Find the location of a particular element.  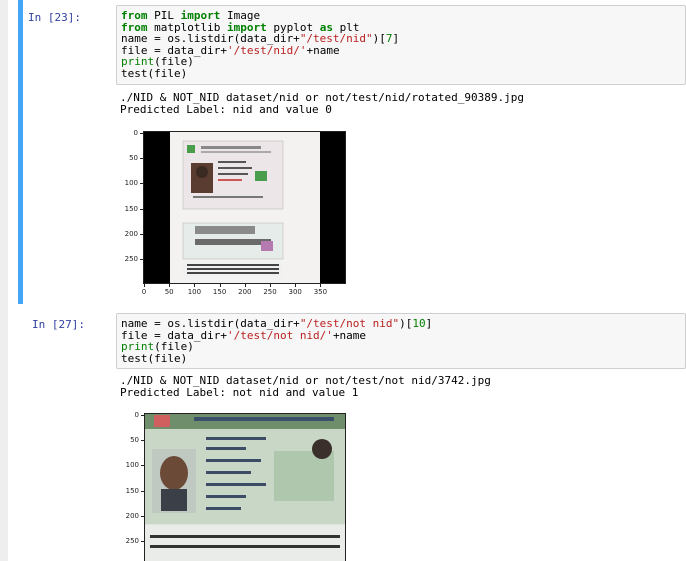

code-token: 7 is located at coordinates (389, 38).